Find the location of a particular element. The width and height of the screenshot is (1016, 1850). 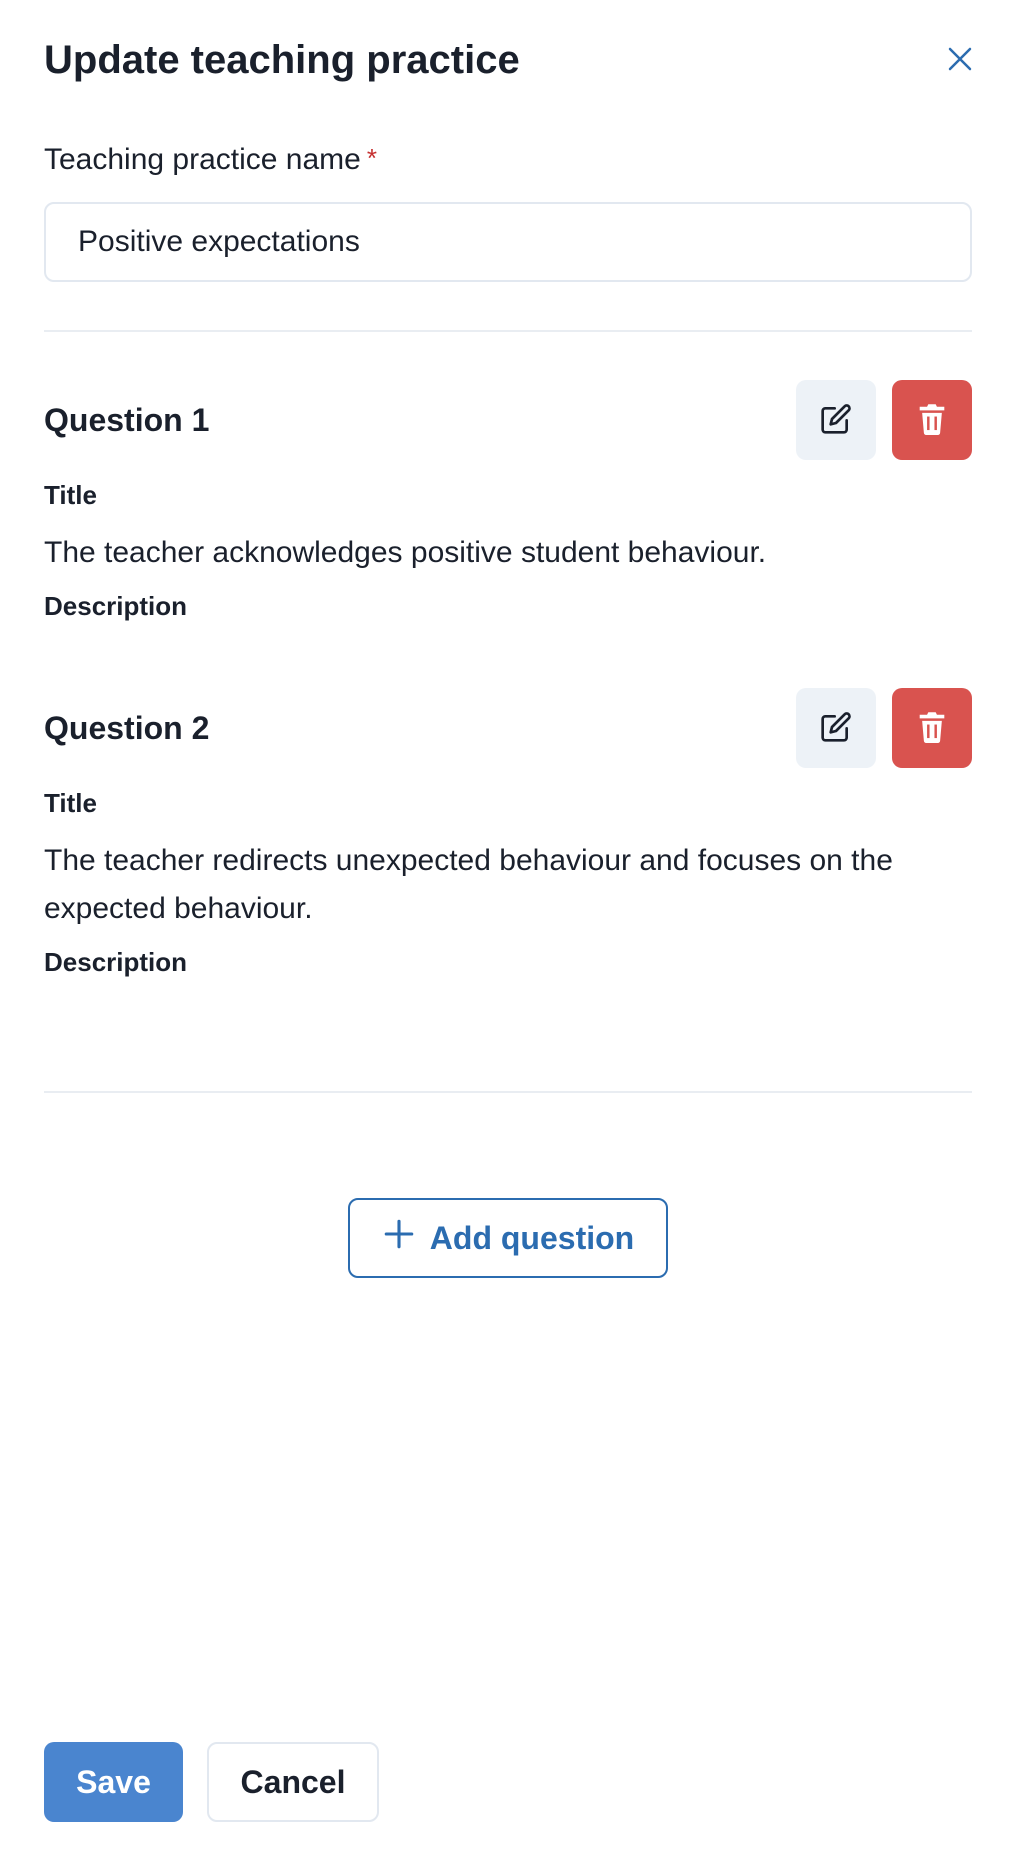

save-button: Save is located at coordinates (113, 1782).